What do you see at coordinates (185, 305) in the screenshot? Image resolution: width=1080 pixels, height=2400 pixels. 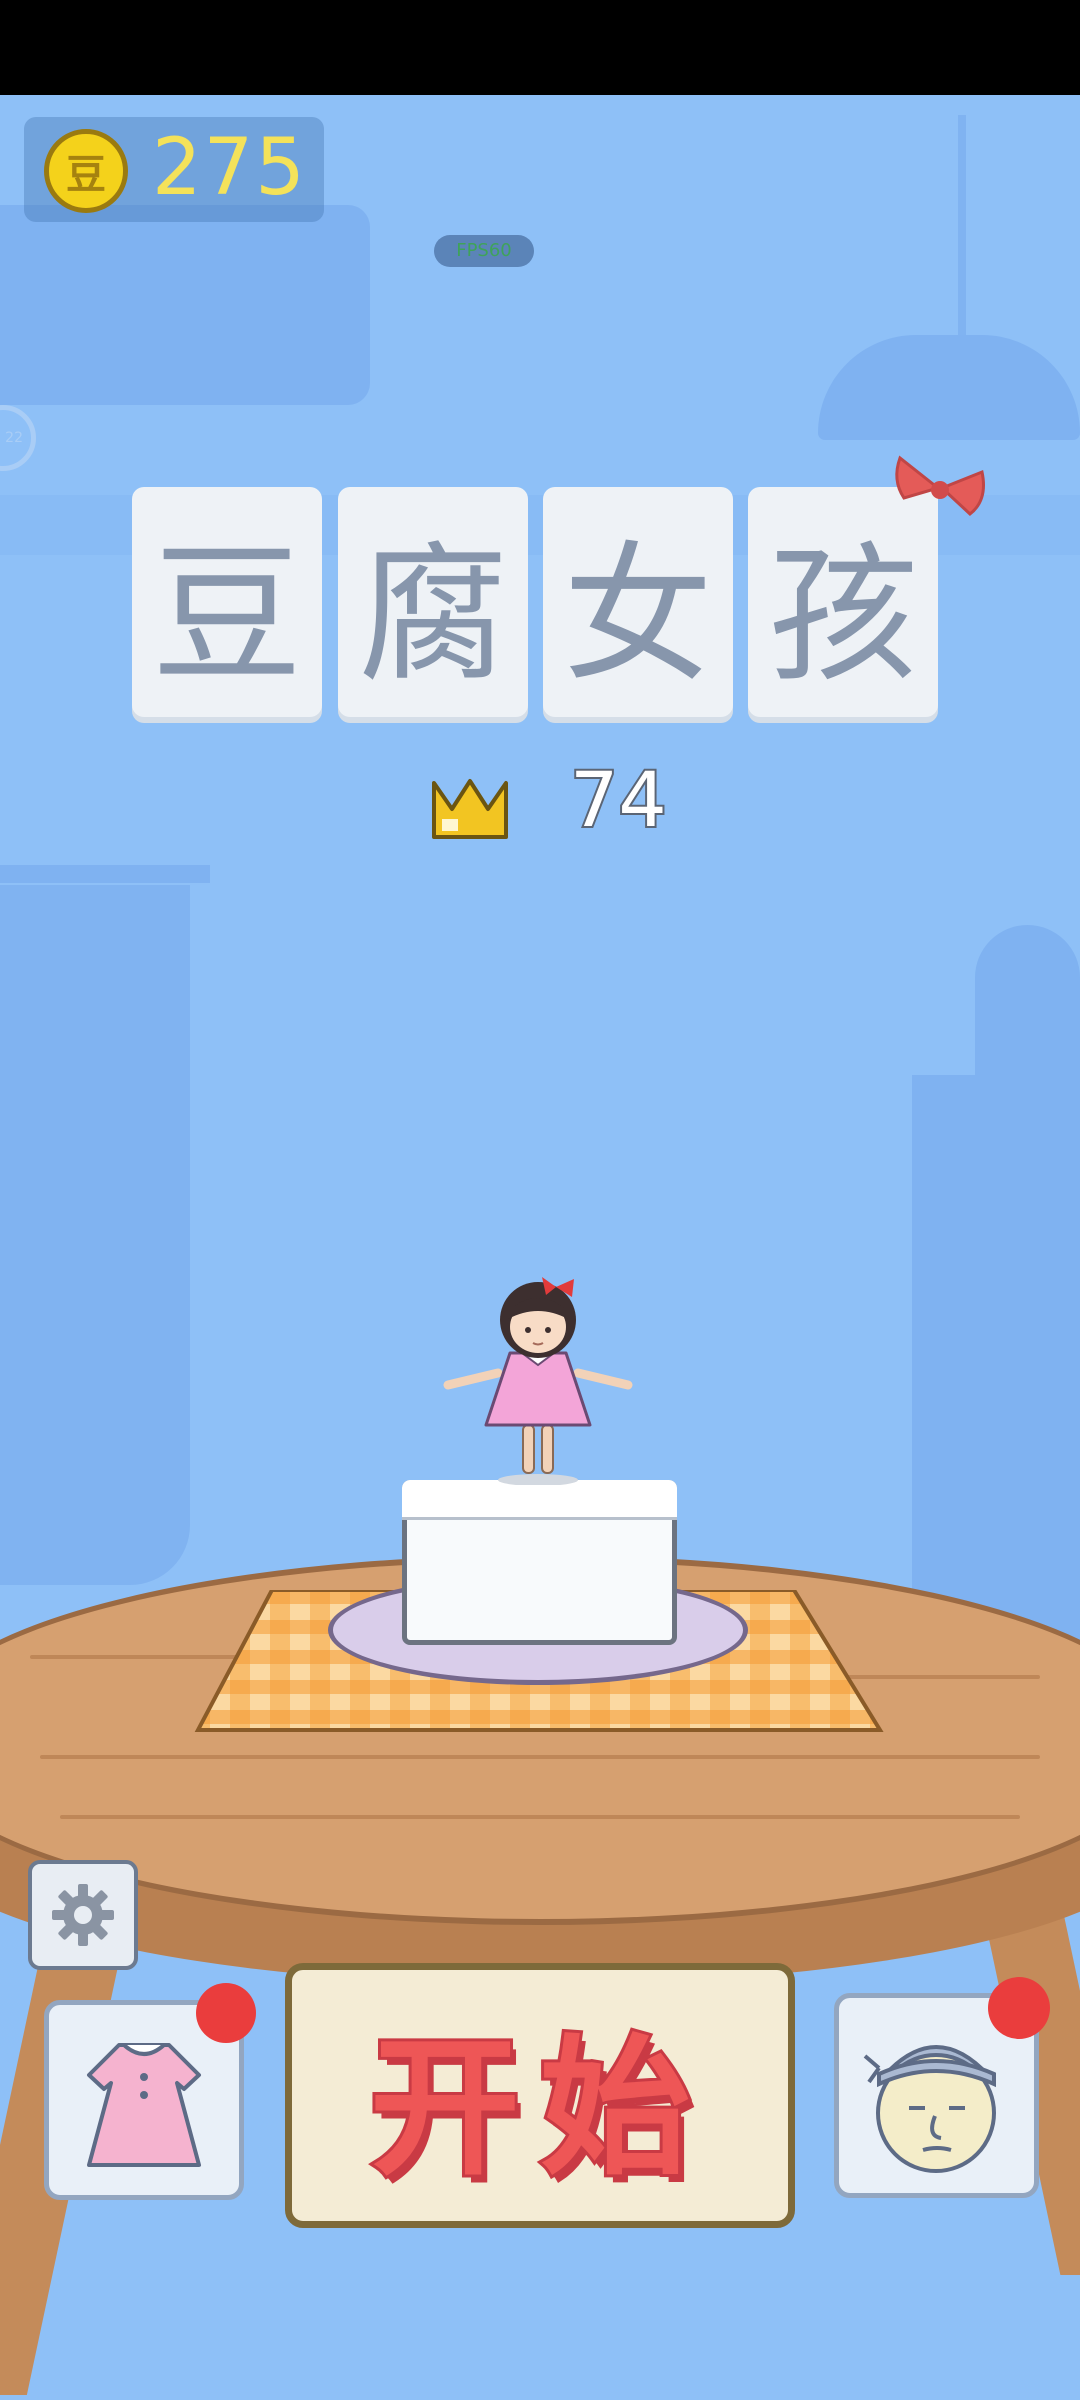 I see `wall-cabinet-silhouette` at bounding box center [185, 305].